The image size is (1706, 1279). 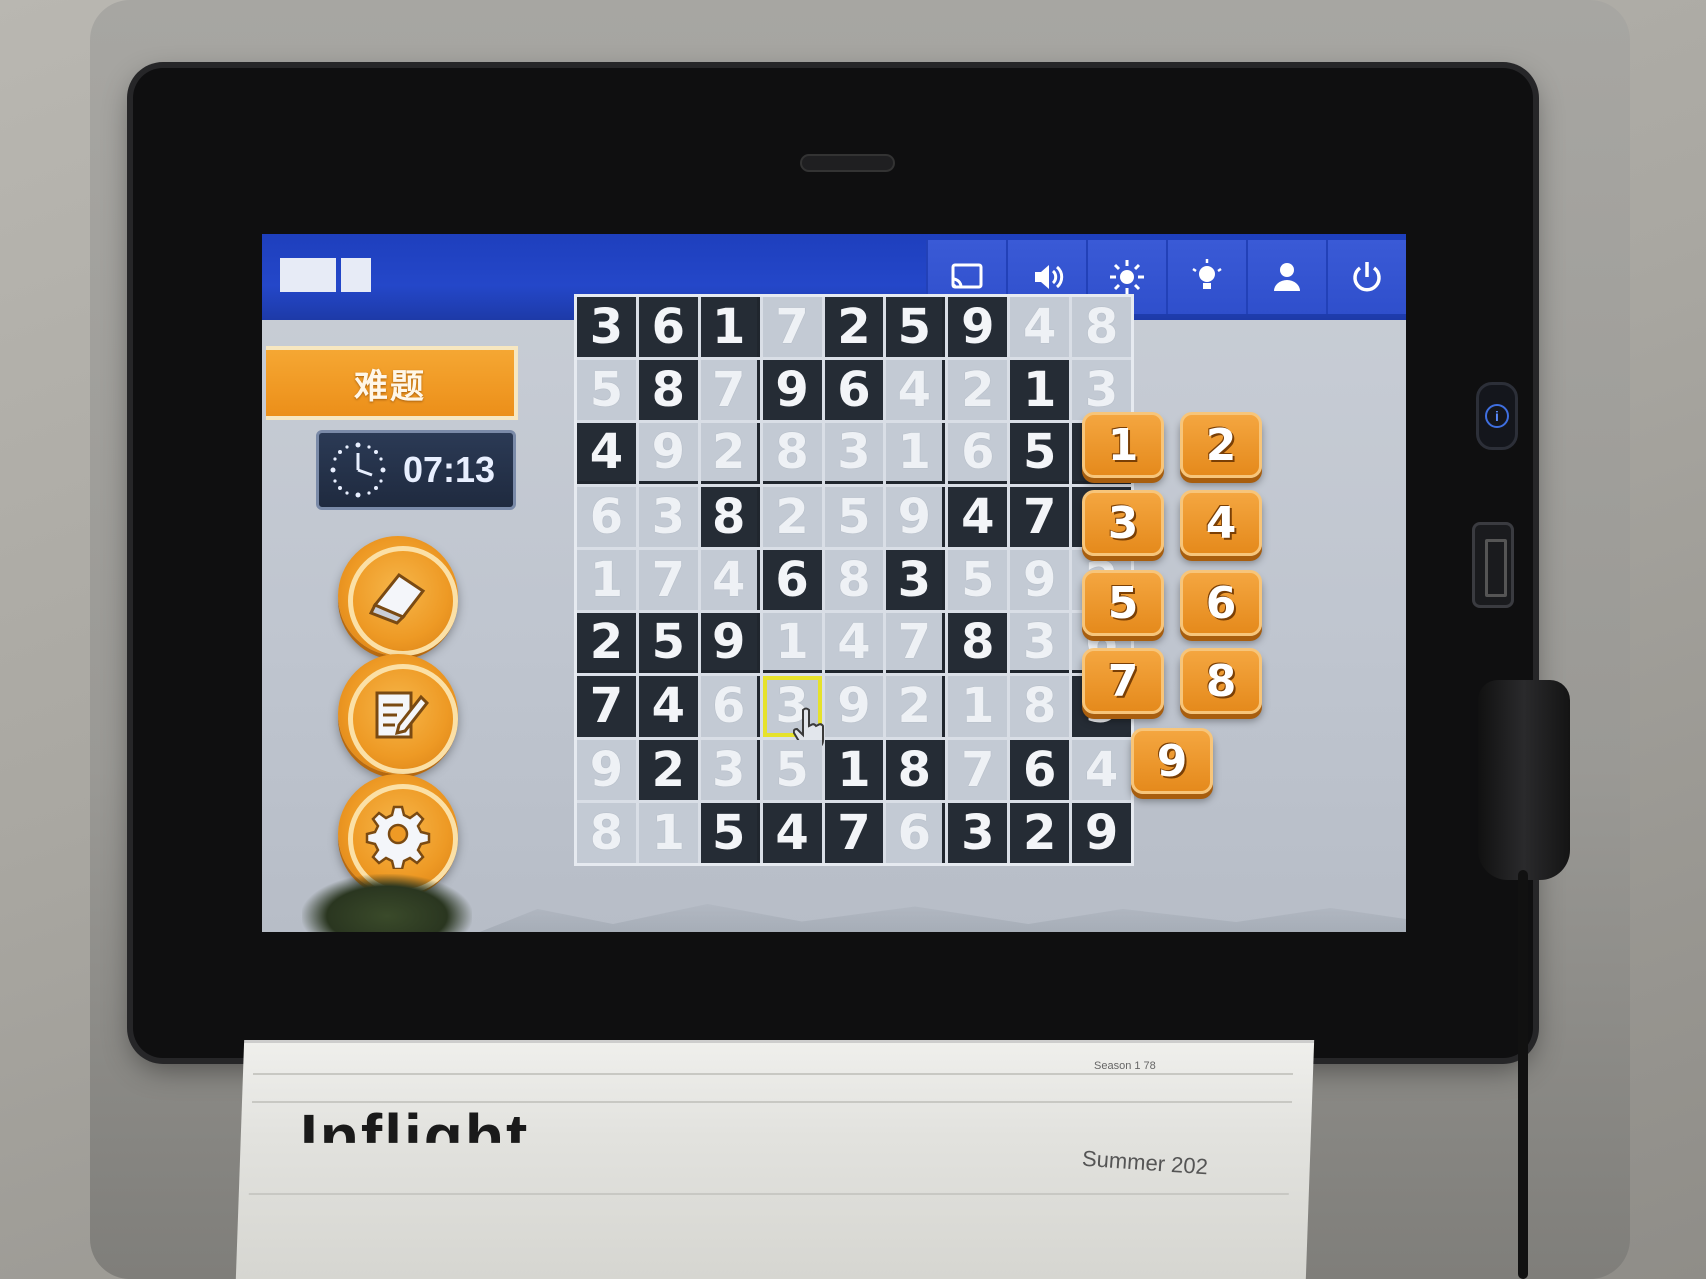 I want to click on info-icon: i, so click(x=1497, y=416).